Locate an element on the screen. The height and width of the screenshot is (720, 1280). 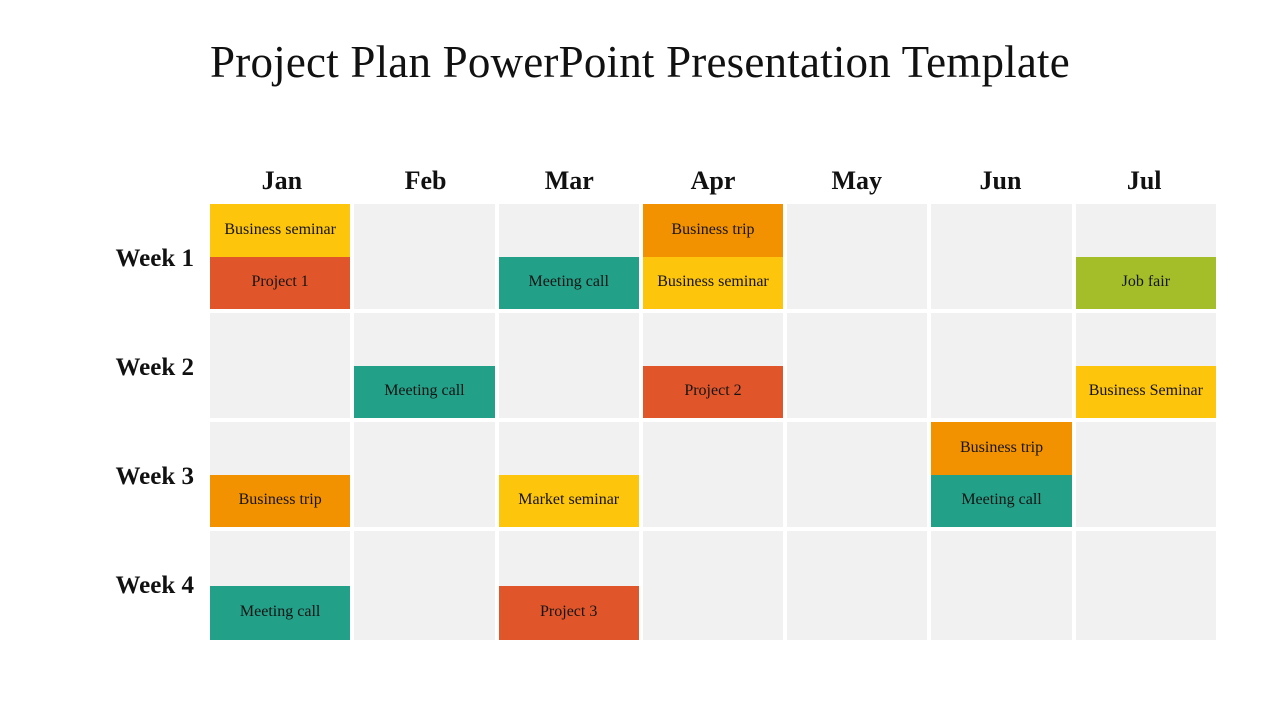
header-corner-spacer is located at coordinates (149, 181).